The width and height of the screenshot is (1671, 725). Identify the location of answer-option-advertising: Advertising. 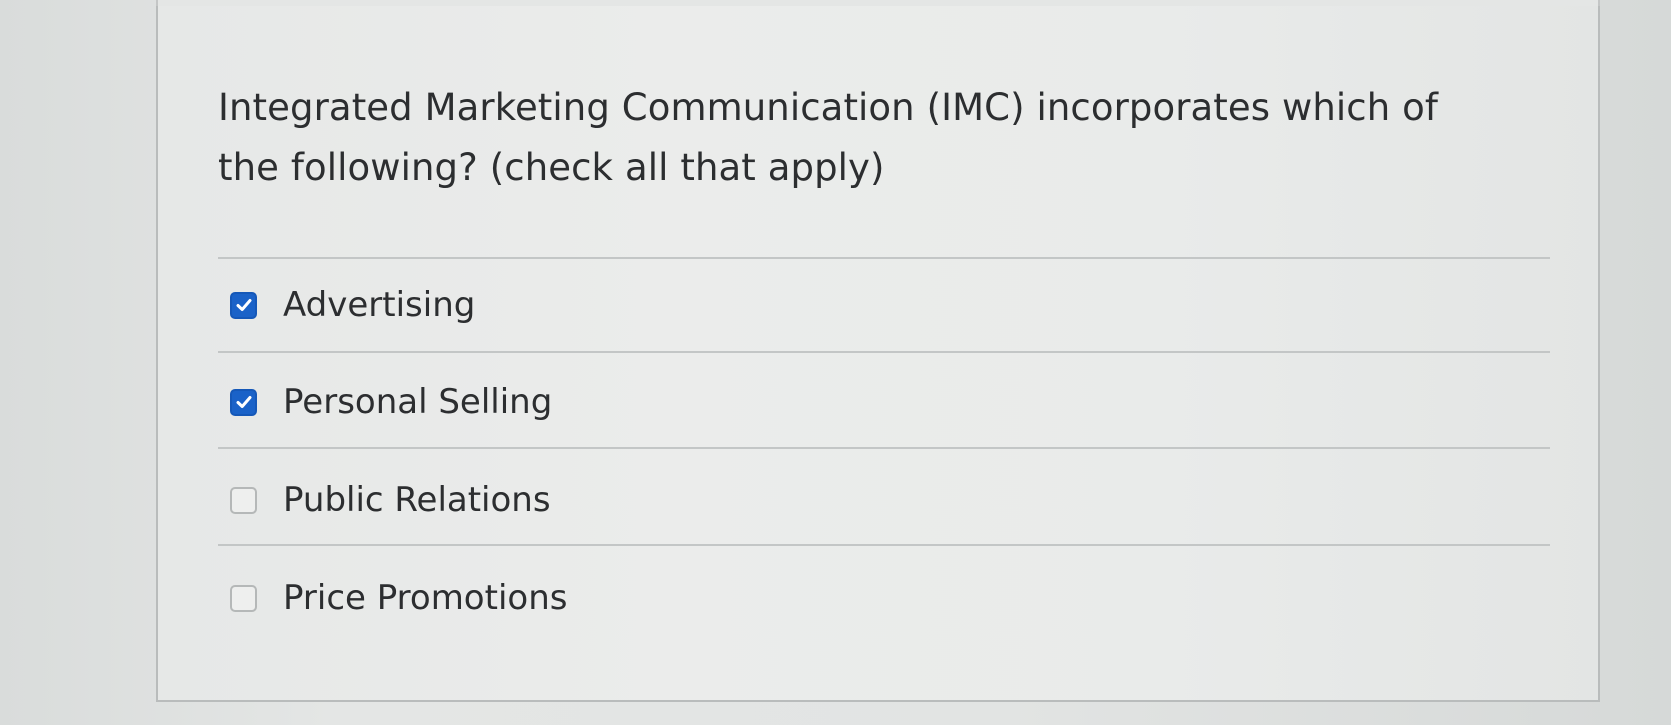
(668, 305).